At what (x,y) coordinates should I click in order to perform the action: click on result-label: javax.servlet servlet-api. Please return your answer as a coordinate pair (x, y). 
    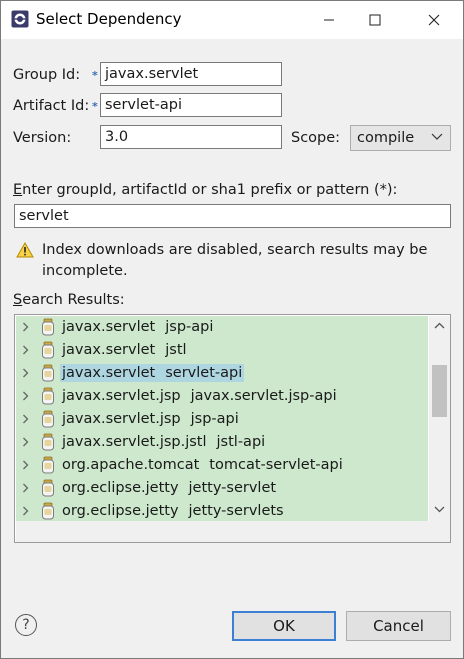
    Looking at the image, I should click on (152, 373).